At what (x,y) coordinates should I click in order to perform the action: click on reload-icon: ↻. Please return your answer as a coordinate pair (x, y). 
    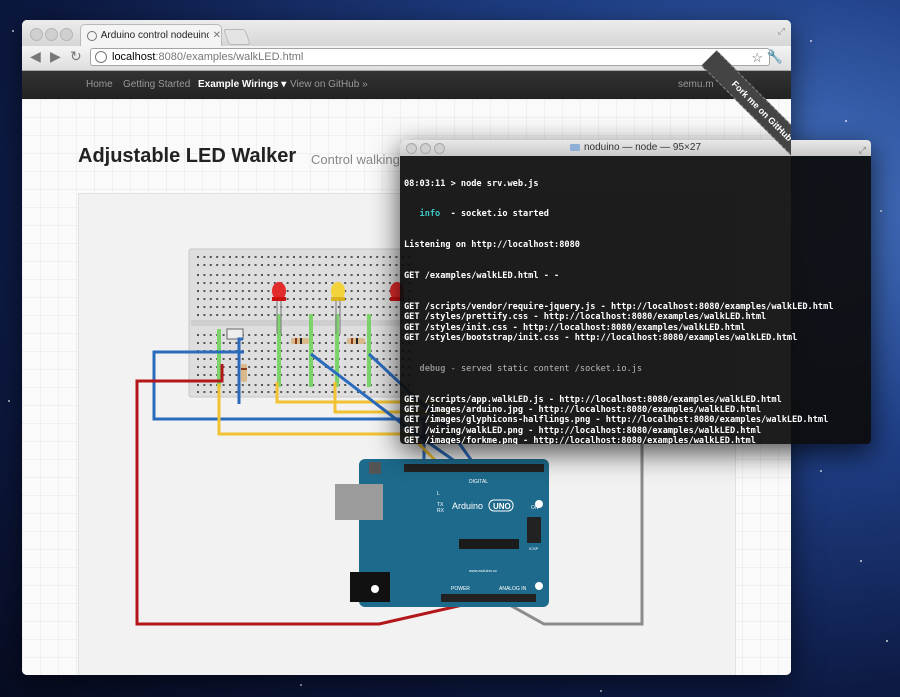
    Looking at the image, I should click on (76, 56).